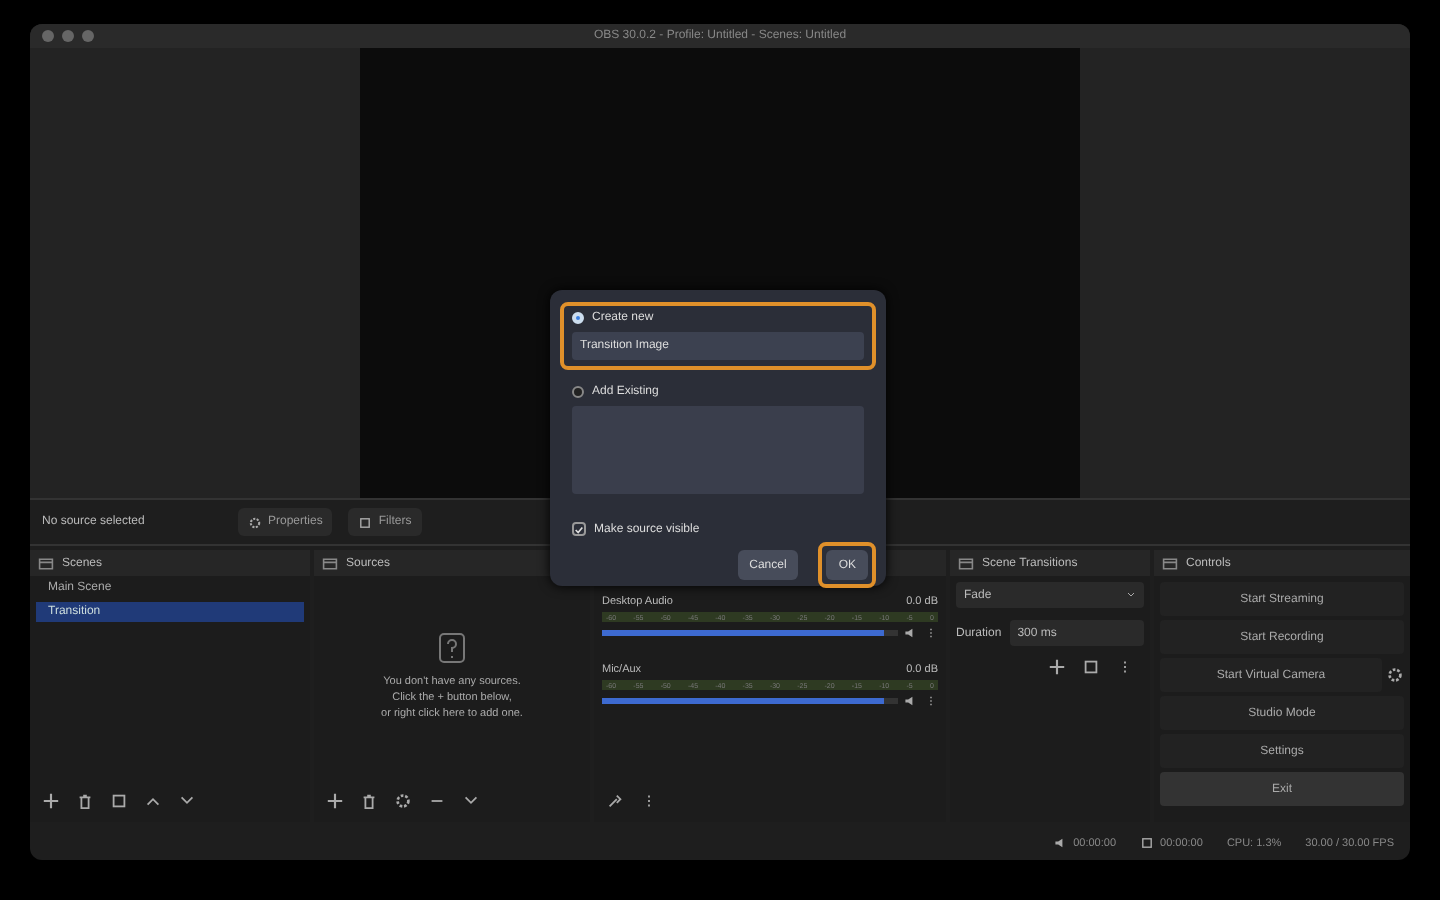  What do you see at coordinates (119, 800) in the screenshot?
I see `filter-icon` at bounding box center [119, 800].